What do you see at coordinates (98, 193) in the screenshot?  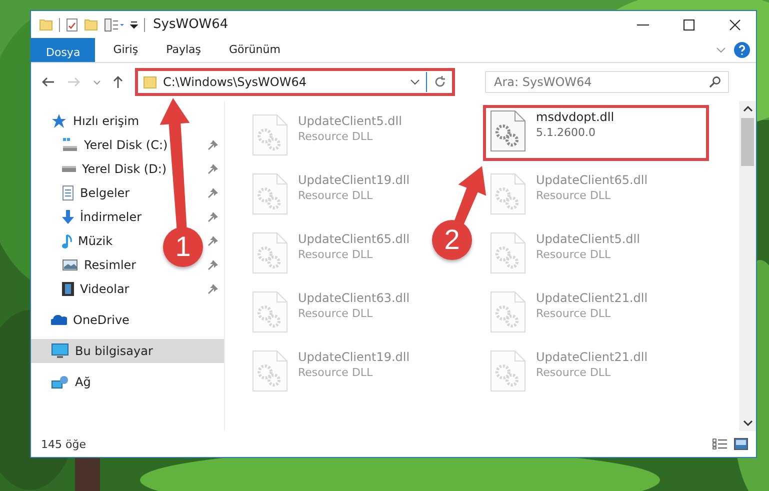 I see `nav-item: Belgeler` at bounding box center [98, 193].